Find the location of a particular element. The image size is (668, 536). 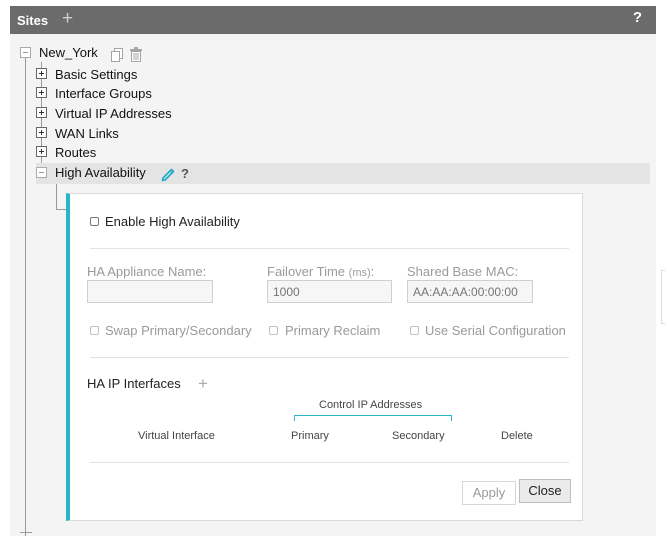

divider-bottom is located at coordinates (329, 462).